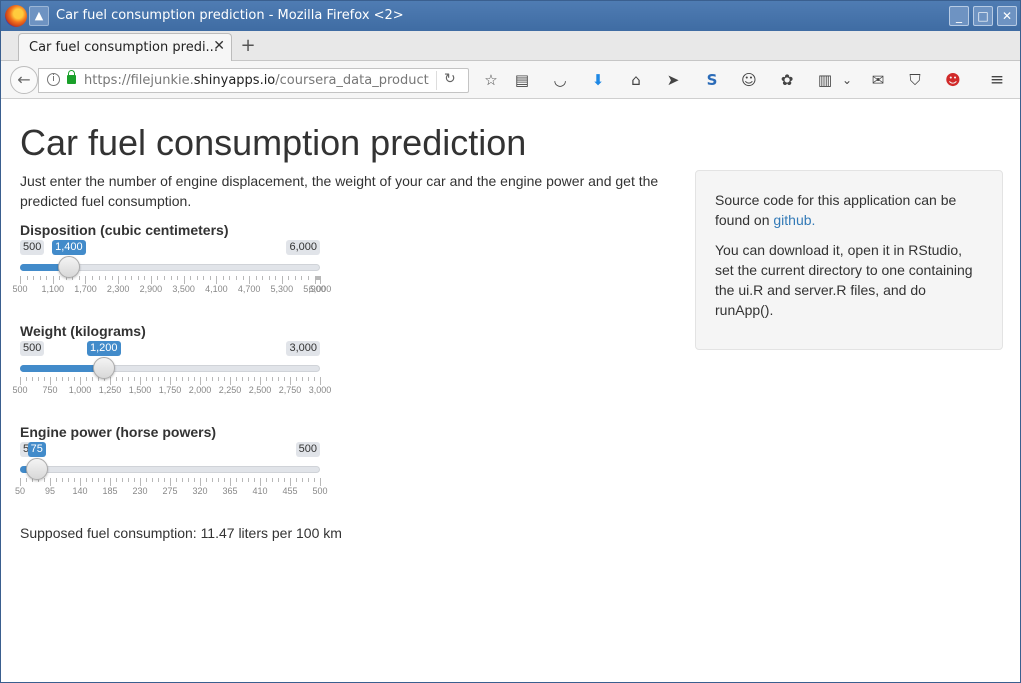 Image resolution: width=1021 pixels, height=683 pixels. What do you see at coordinates (71, 77) in the screenshot?
I see `lock-icon` at bounding box center [71, 77].